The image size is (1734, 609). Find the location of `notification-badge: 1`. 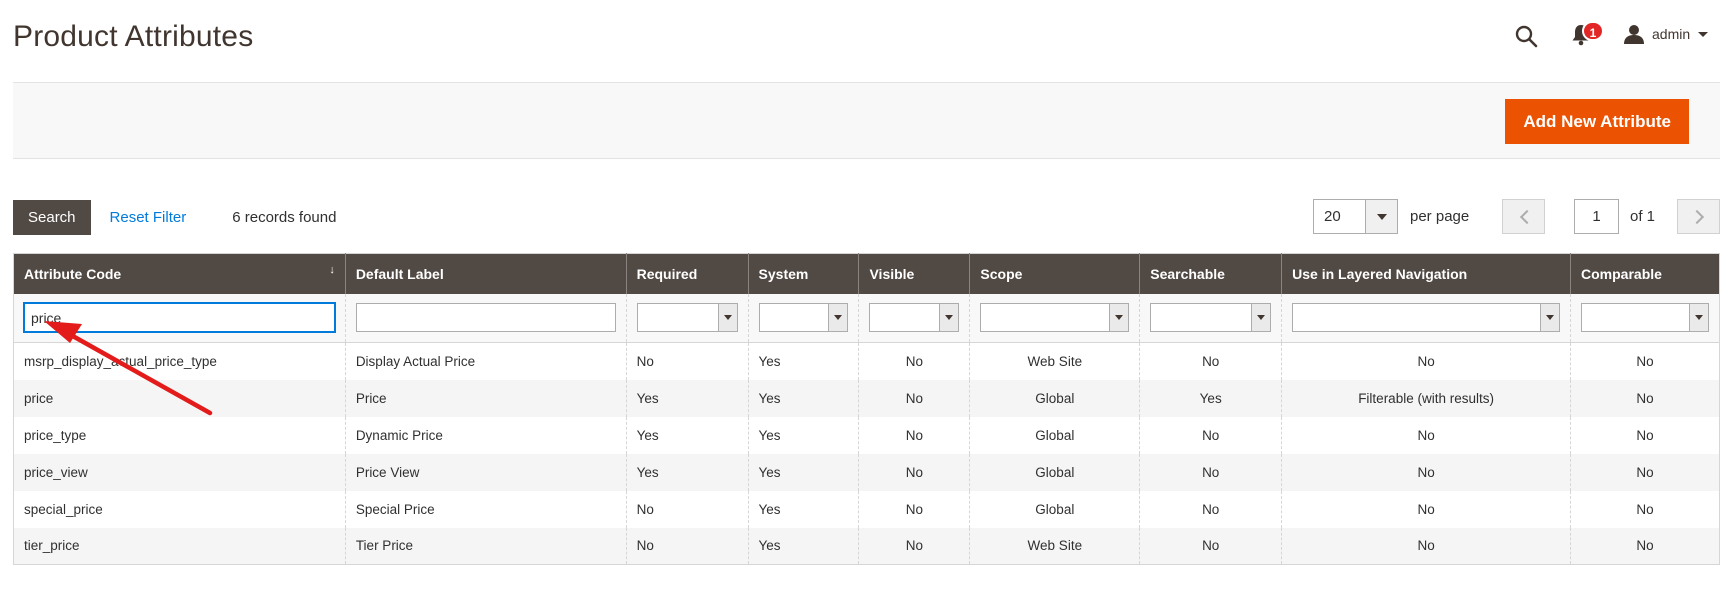

notification-badge: 1 is located at coordinates (1593, 31).